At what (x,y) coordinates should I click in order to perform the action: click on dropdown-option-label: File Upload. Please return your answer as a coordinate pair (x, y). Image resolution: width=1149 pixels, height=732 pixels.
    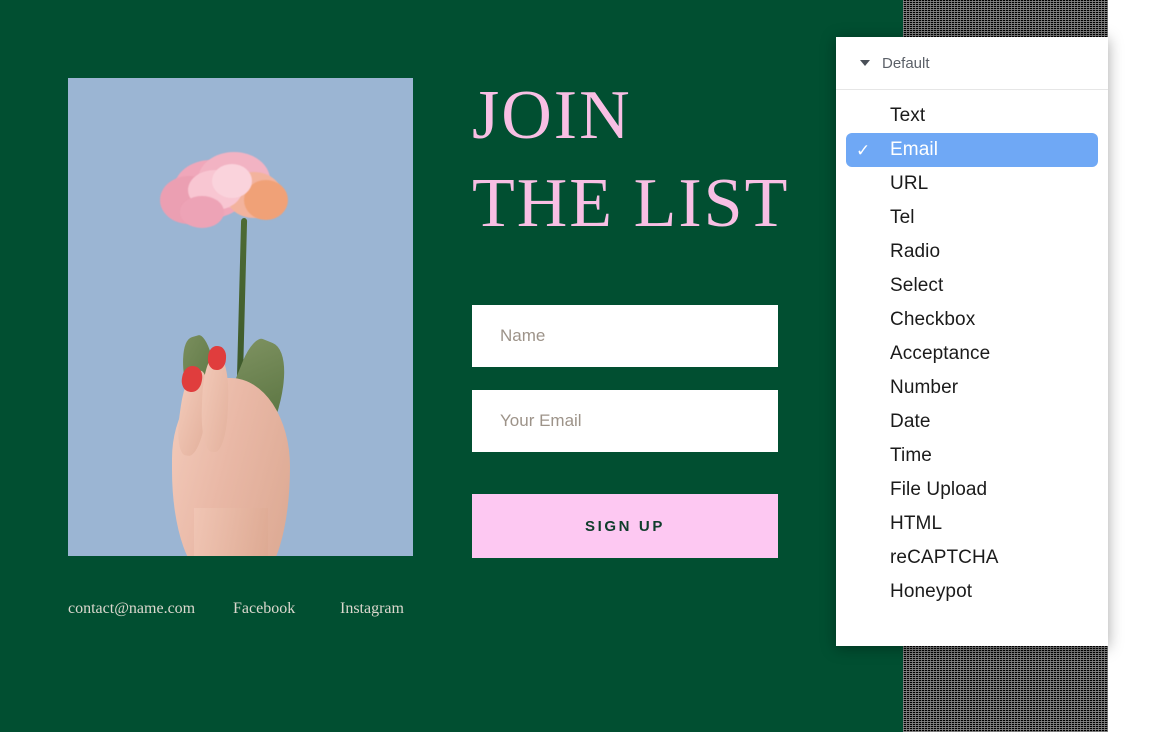
    Looking at the image, I should click on (939, 489).